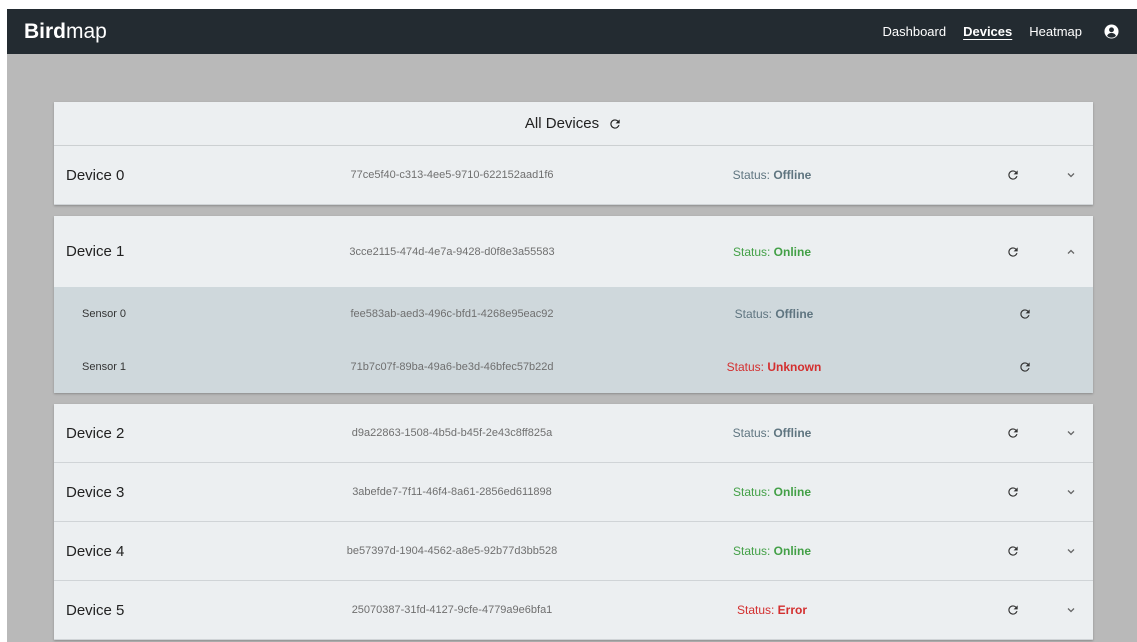 The width and height of the screenshot is (1137, 642). I want to click on panel-title: All Devices, so click(562, 123).